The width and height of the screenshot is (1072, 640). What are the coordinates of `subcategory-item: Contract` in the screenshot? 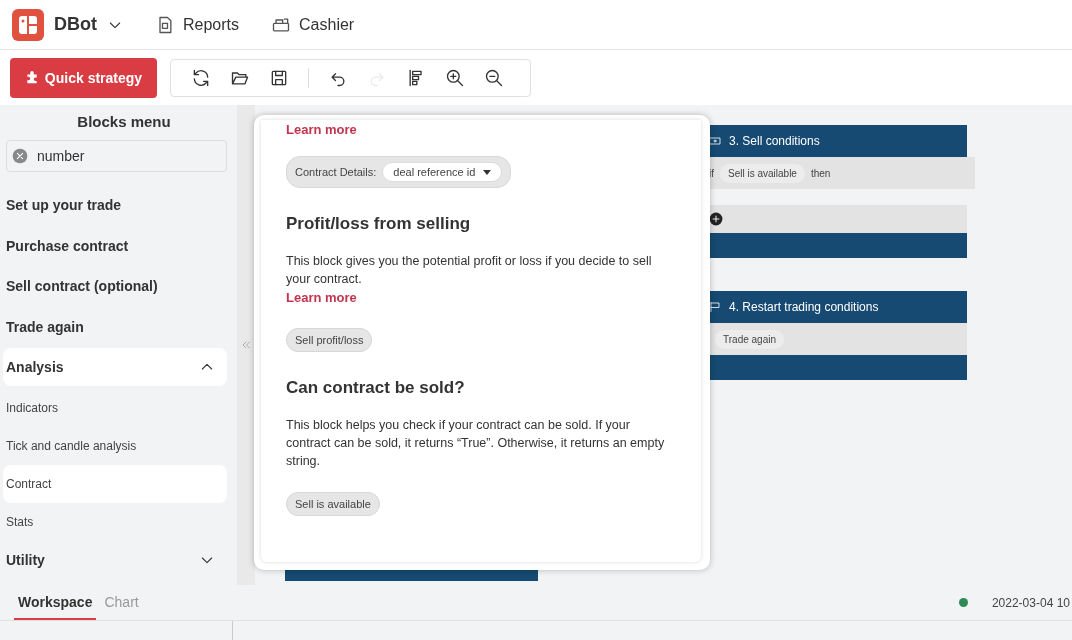 It's located at (115, 483).